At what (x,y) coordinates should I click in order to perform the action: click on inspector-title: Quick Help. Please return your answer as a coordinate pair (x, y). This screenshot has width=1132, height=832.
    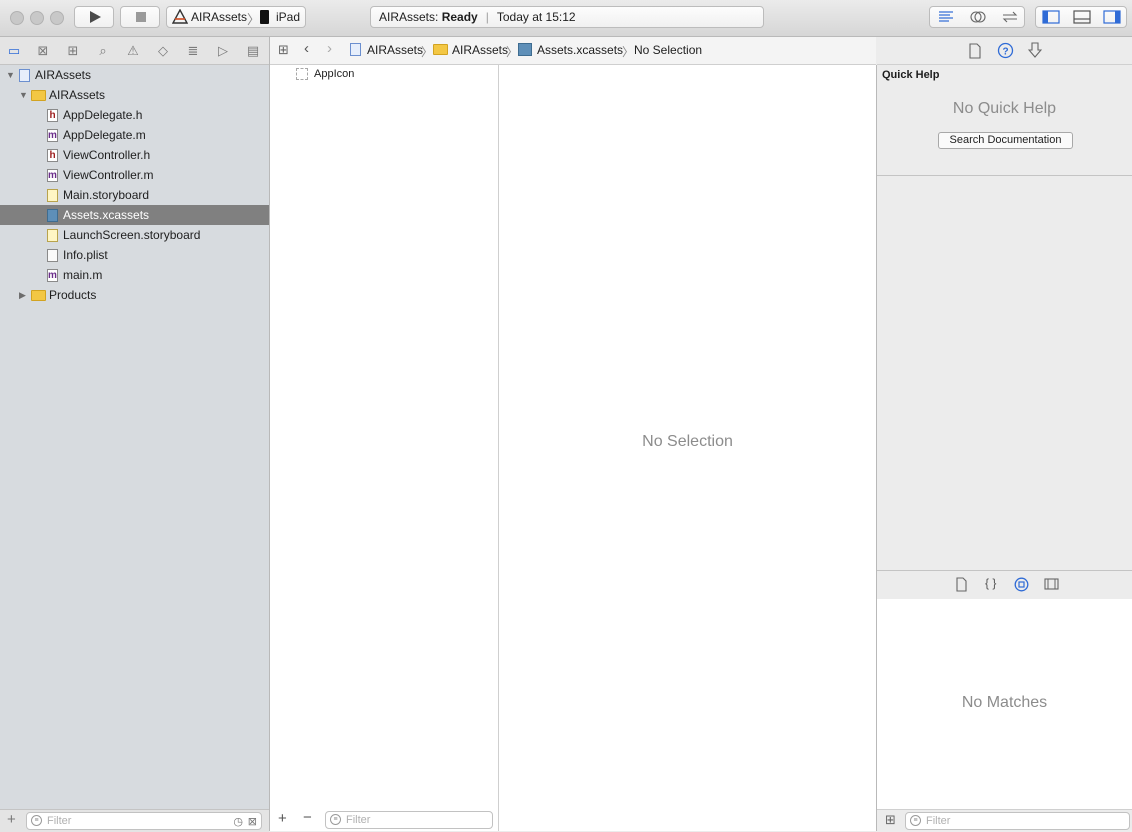
    Looking at the image, I should click on (911, 75).